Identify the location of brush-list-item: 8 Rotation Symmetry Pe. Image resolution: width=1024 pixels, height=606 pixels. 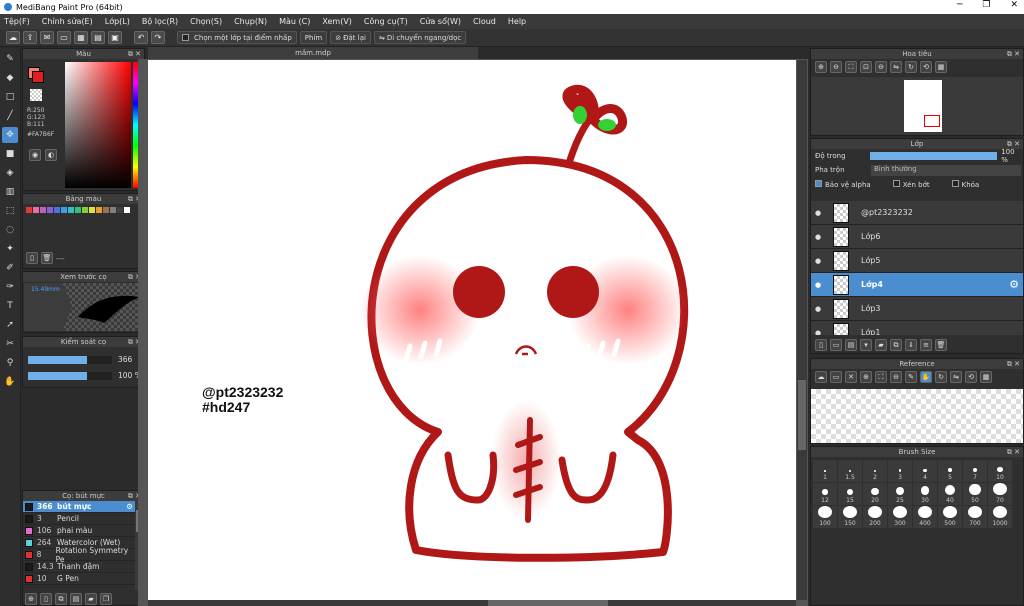
(79, 555).